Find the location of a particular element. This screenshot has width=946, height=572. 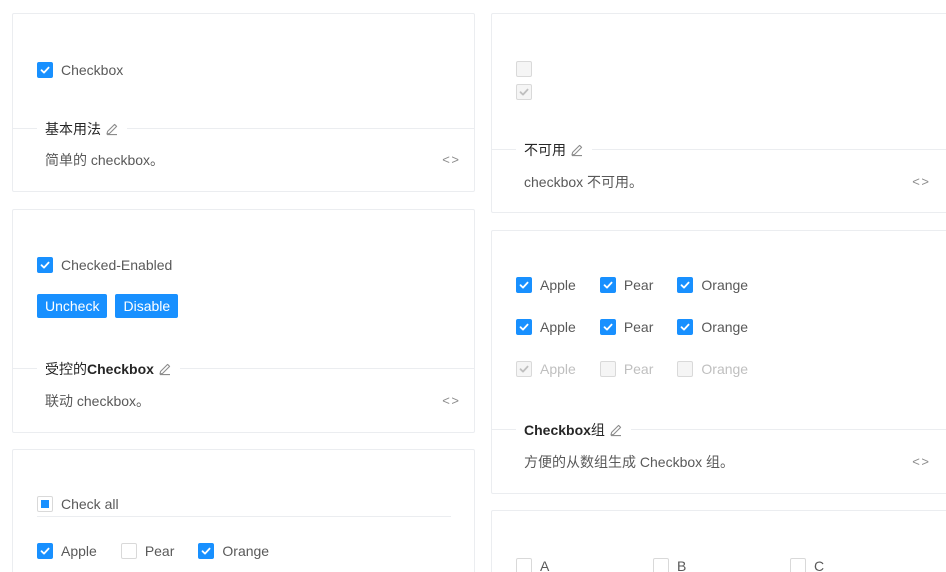

demo-title: 基本用法 is located at coordinates (82, 129).